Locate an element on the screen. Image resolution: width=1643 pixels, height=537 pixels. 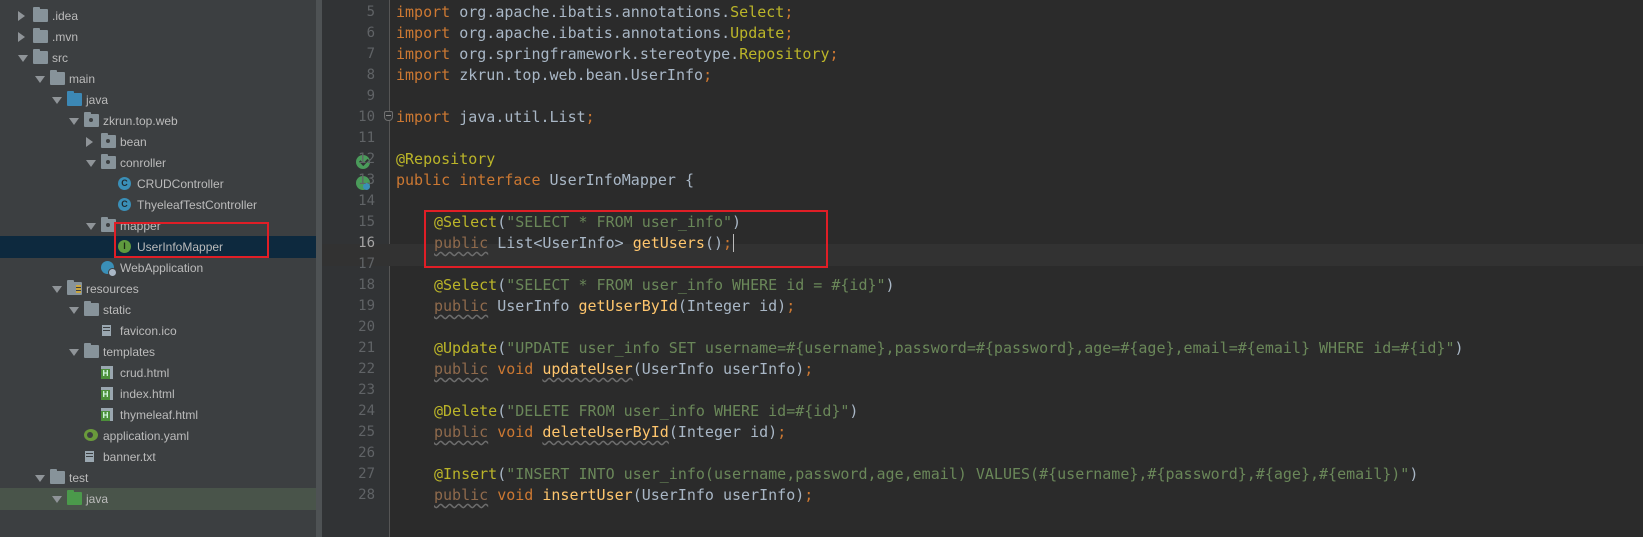
tree-item-src: src is located at coordinates (161, 58).